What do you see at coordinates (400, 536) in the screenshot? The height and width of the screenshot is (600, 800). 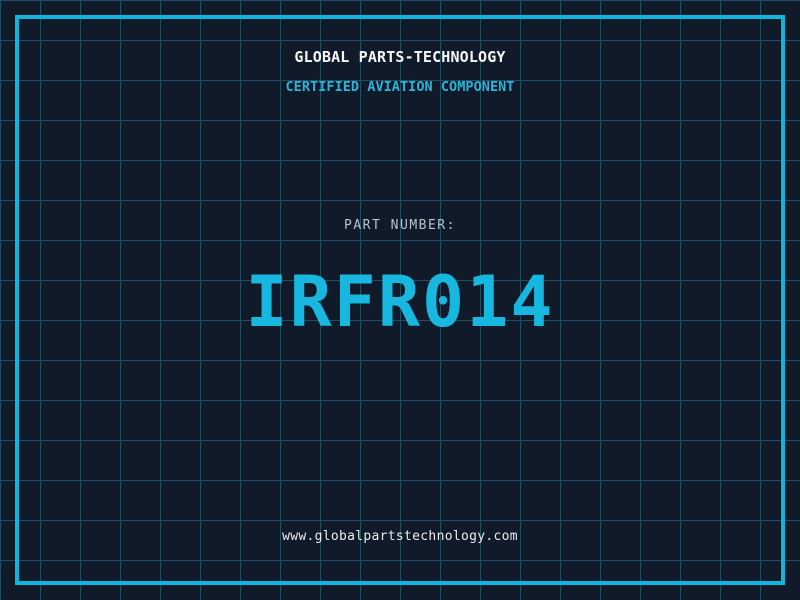 I see `website-url: www.globalpartstechnology.com` at bounding box center [400, 536].